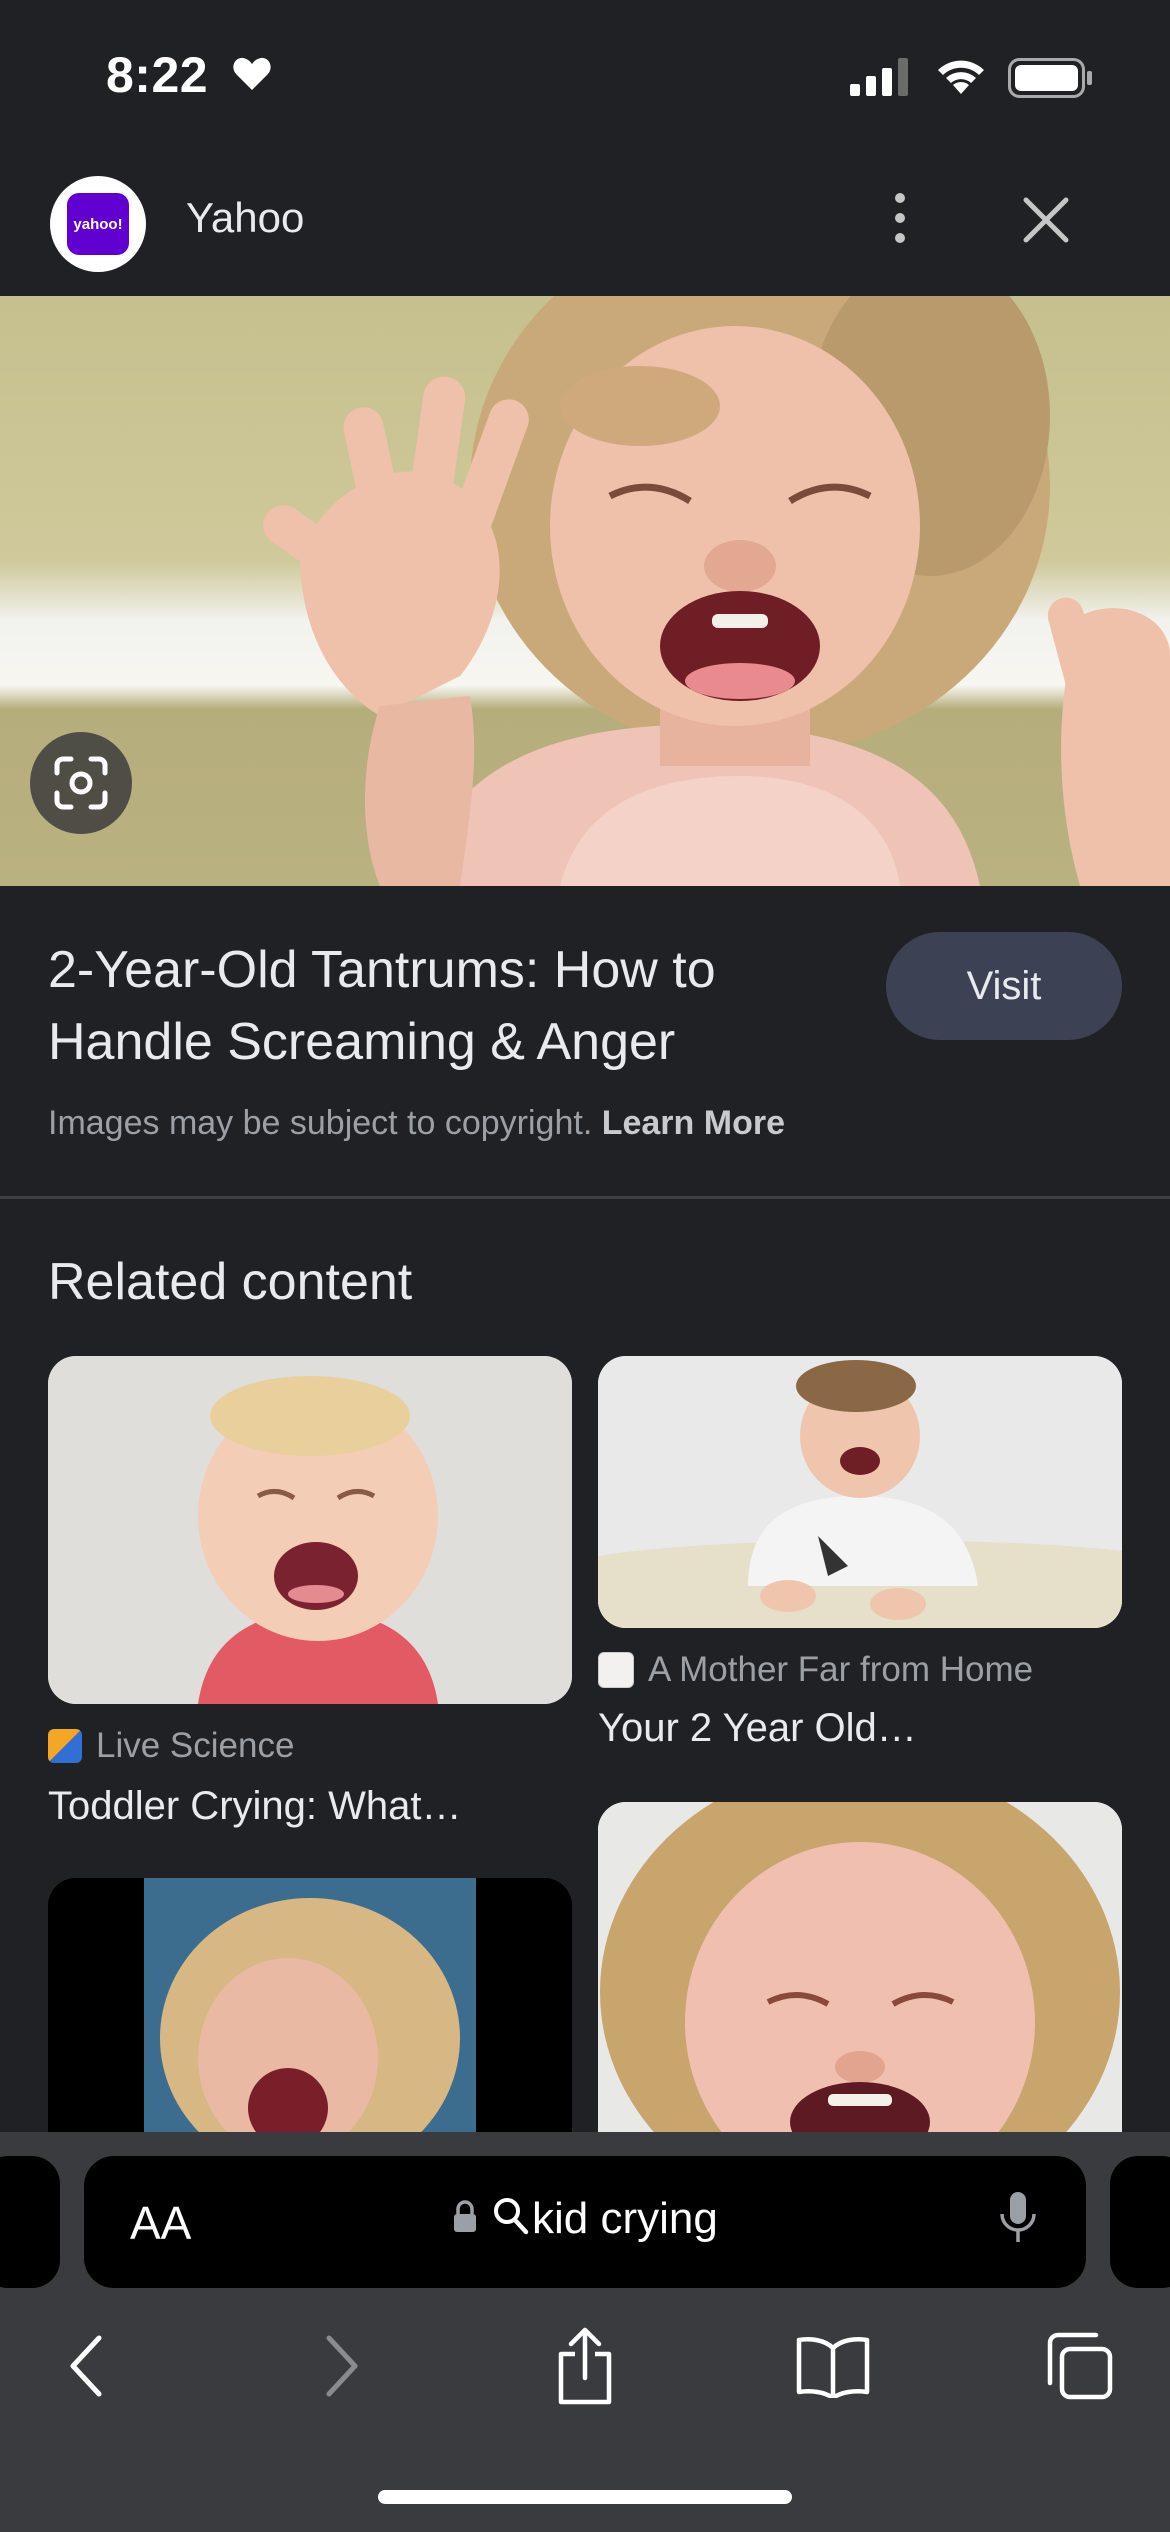 This screenshot has height=2532, width=1170. What do you see at coordinates (961, 77) in the screenshot?
I see `wifi-icon` at bounding box center [961, 77].